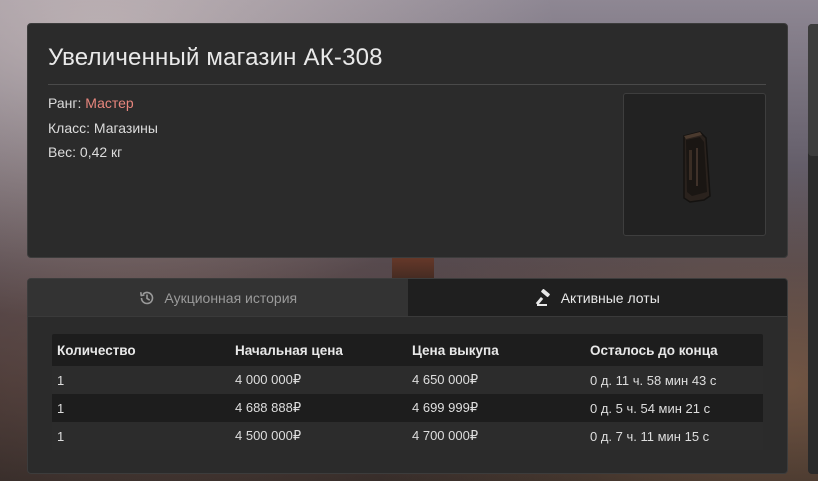 This screenshot has width=818, height=481. What do you see at coordinates (101, 152) in the screenshot?
I see `weight-value: 0,42 кг` at bounding box center [101, 152].